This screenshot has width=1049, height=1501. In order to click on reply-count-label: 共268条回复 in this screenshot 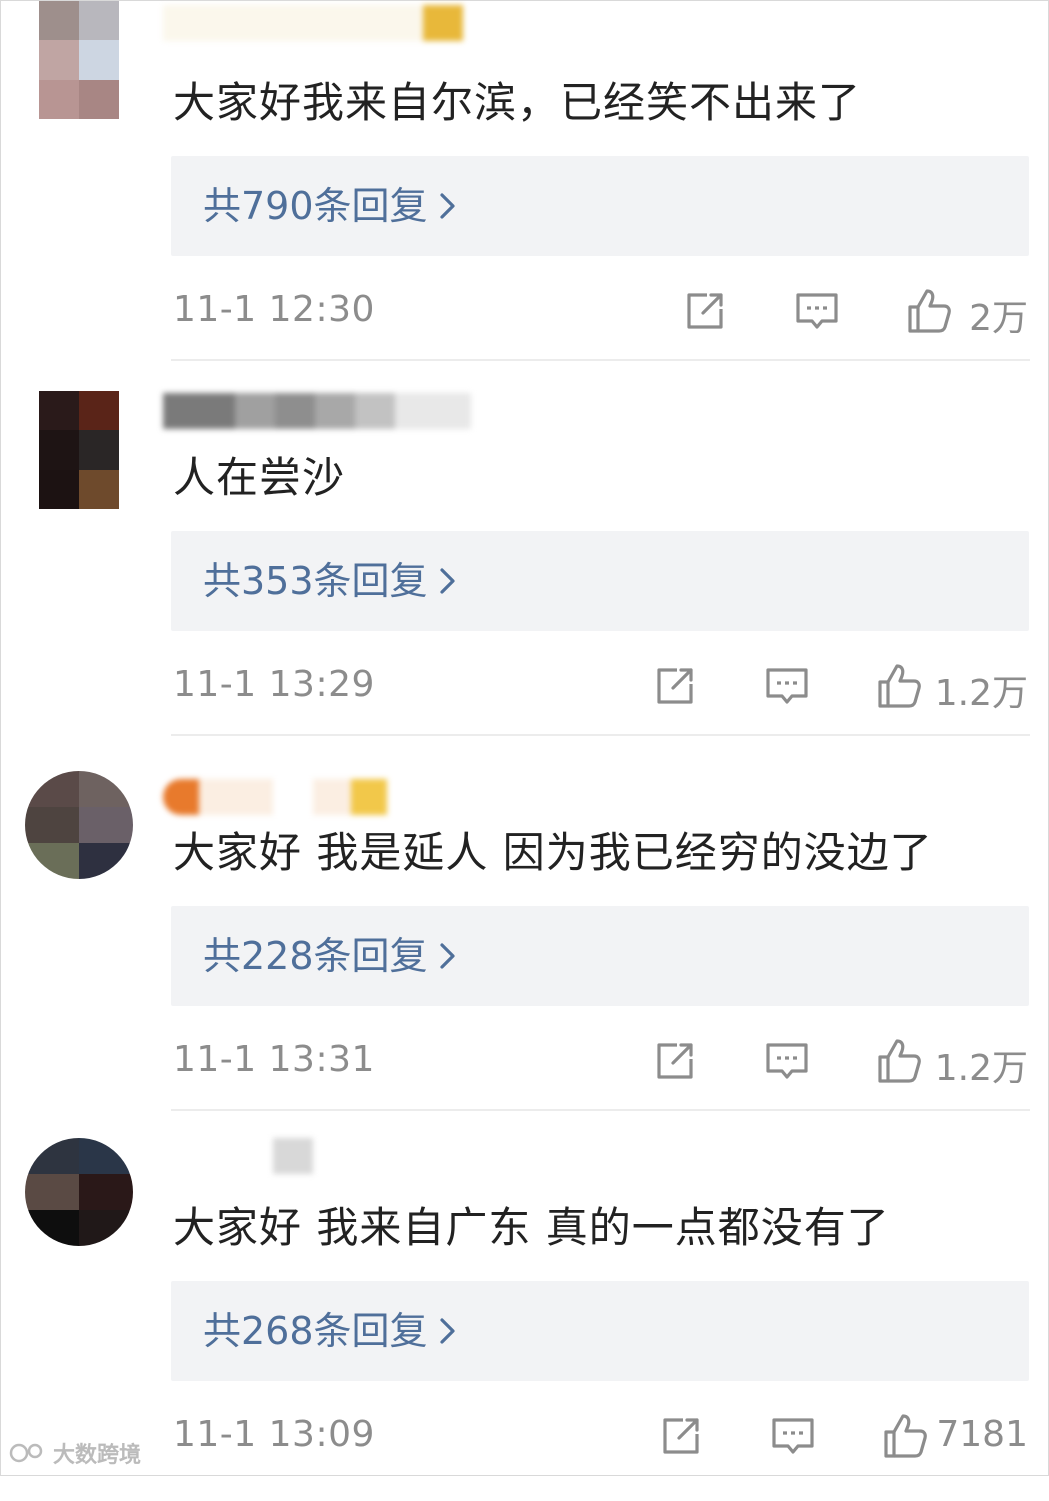, I will do `click(315, 1331)`.